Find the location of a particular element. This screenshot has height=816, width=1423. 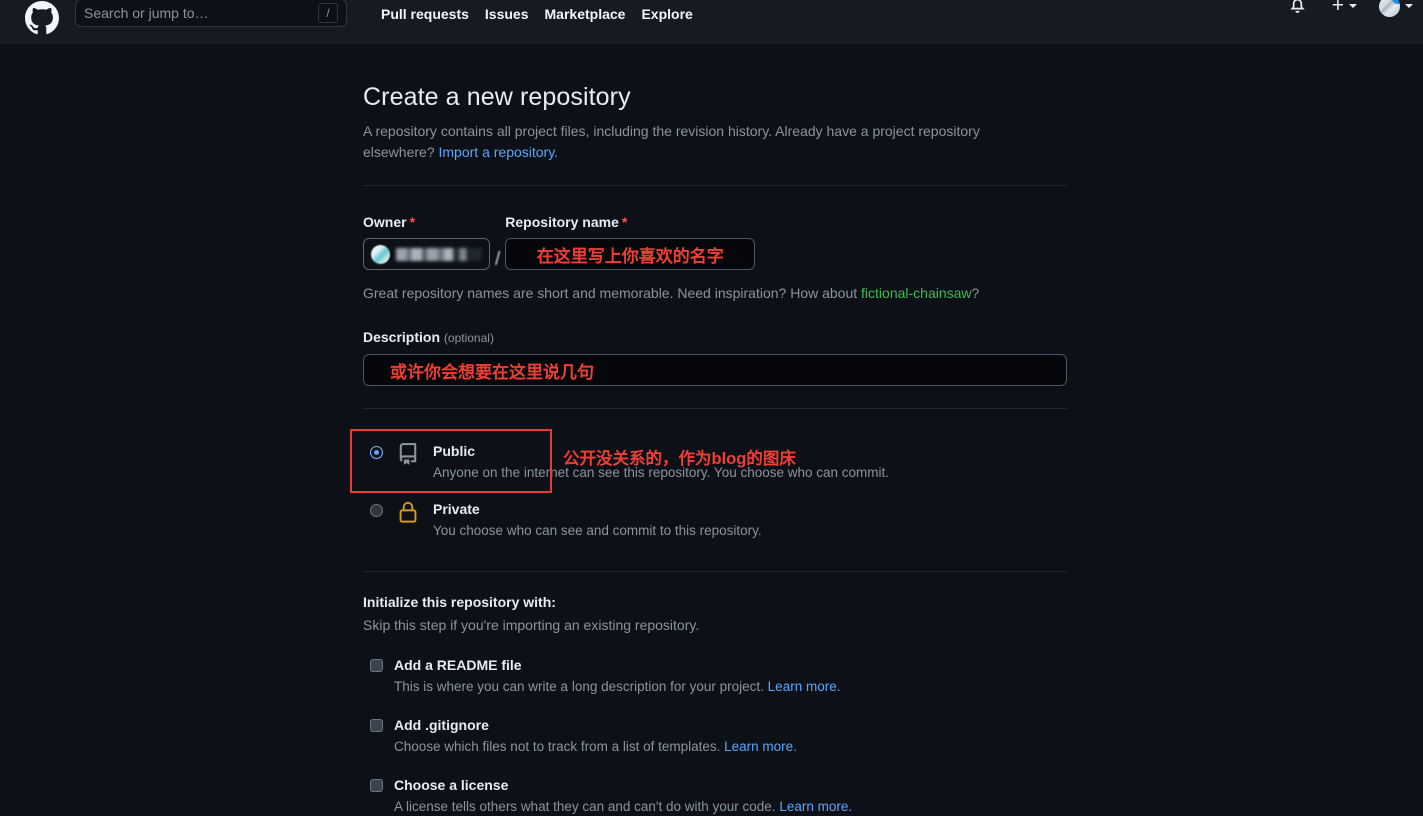

private-title: Private is located at coordinates (456, 509).